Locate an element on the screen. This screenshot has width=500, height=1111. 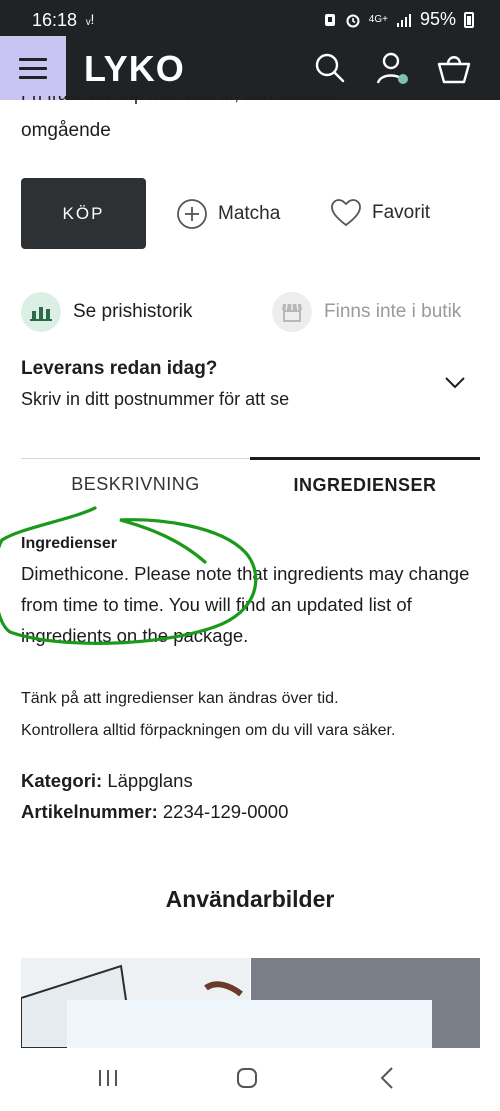
match-button: Matcha is located at coordinates (228, 214).